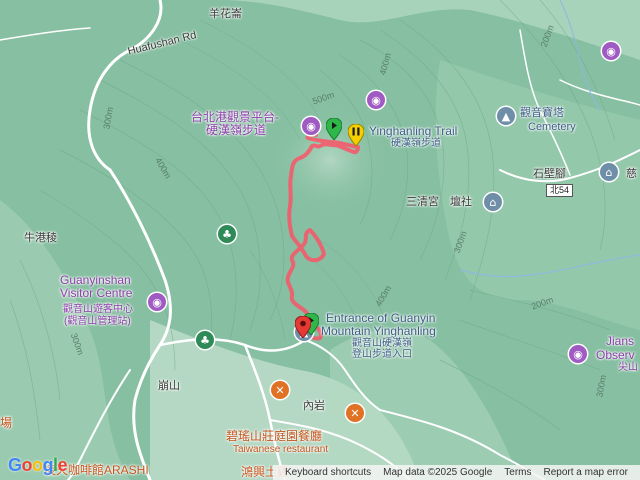 The height and width of the screenshot is (480, 640). What do you see at coordinates (98, 309) in the screenshot?
I see `poi-visitor-centre-zh-1: 觀音山遊客中心` at bounding box center [98, 309].